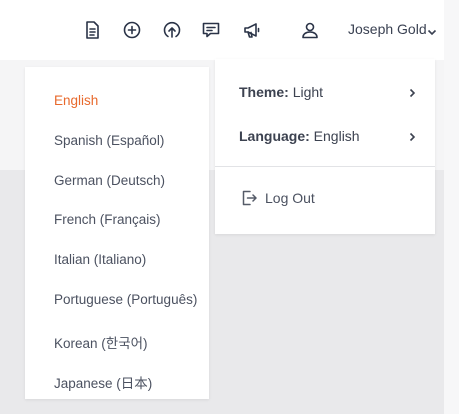 The width and height of the screenshot is (459, 414). What do you see at coordinates (92, 30) in the screenshot?
I see `document-icon` at bounding box center [92, 30].